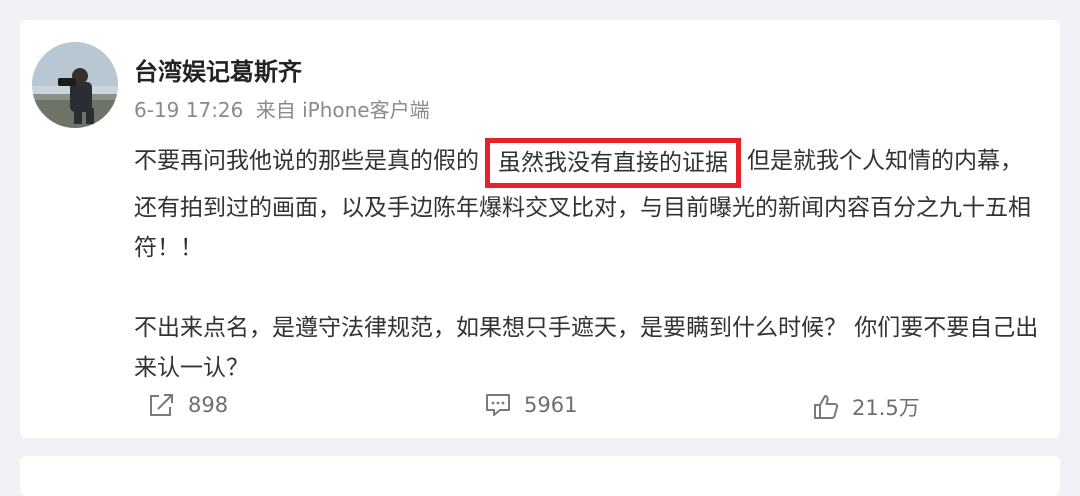 The image size is (1080, 496). I want to click on comment-count: 5961, so click(551, 405).